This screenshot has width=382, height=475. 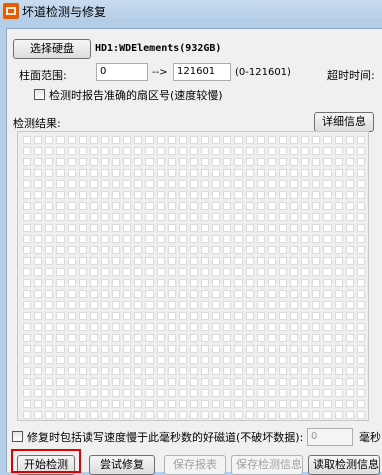 I want to click on report-sector-checkbox, so click(x=39, y=94).